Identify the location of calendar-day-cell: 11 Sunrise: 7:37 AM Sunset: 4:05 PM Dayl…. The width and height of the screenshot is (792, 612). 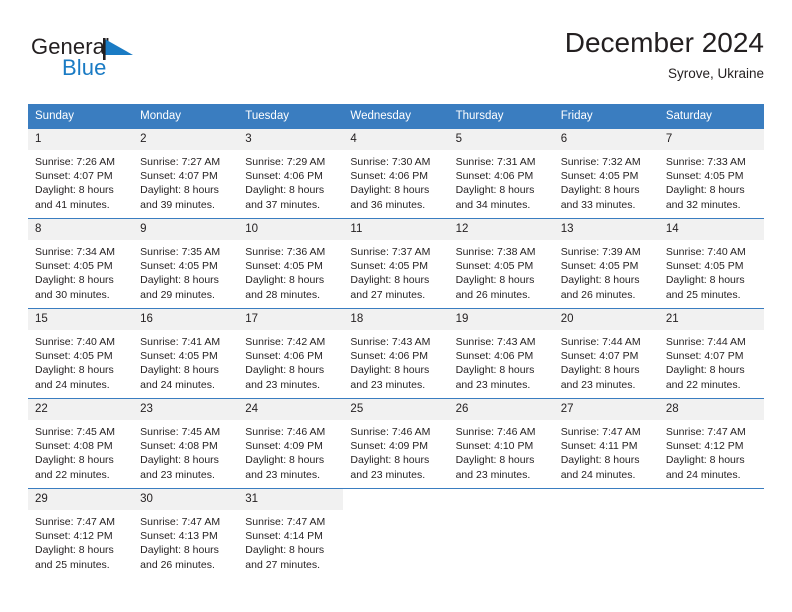
(396, 263).